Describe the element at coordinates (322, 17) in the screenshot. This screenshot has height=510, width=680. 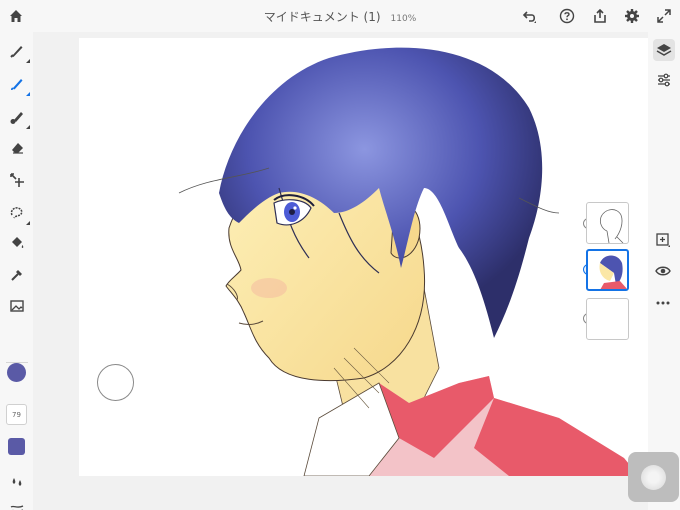
I see `document-title: マイドキュメント (1)` at that location.